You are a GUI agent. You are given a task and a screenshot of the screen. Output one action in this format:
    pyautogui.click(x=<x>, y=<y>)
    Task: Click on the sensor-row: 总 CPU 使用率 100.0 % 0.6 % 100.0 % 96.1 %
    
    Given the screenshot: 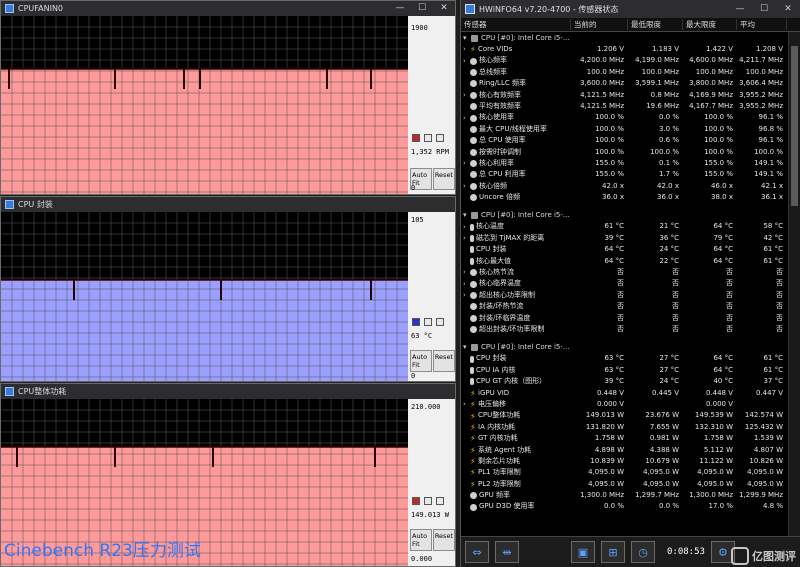 What is the action you would take?
    pyautogui.click(x=624, y=140)
    